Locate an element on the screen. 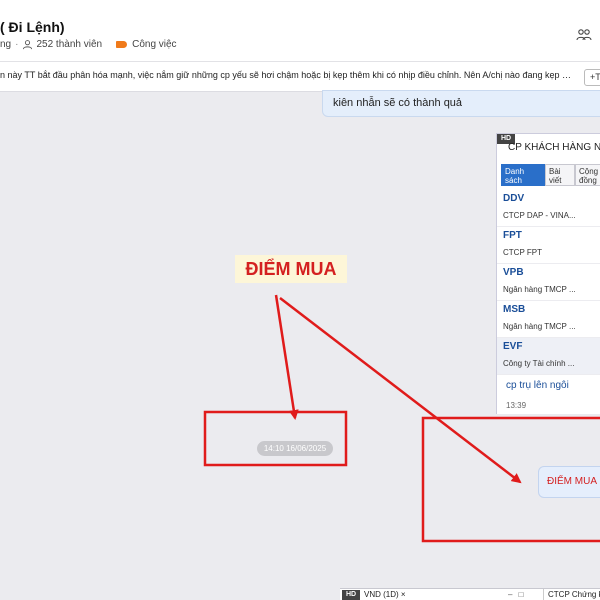 This screenshot has height=600, width=600. group-meta: ng · 252 thành viên Công việc is located at coordinates (88, 44).